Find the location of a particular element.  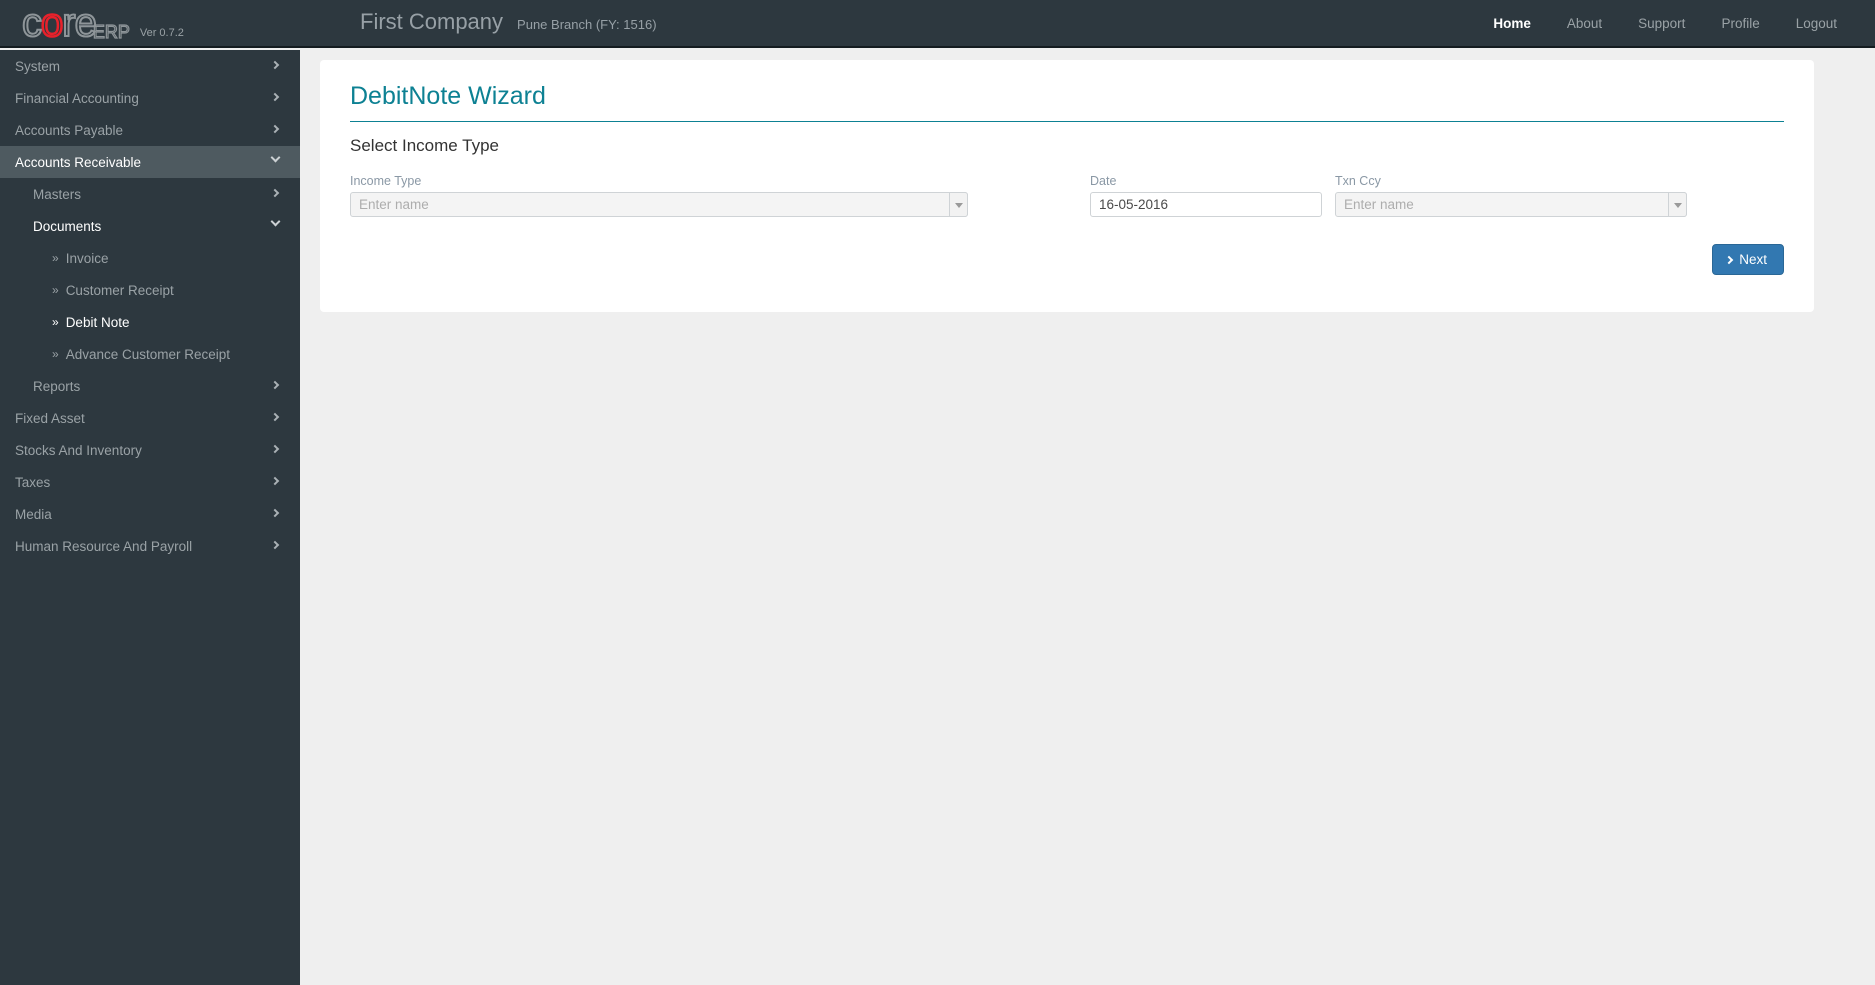

next-button-label: Next is located at coordinates (1753, 259).